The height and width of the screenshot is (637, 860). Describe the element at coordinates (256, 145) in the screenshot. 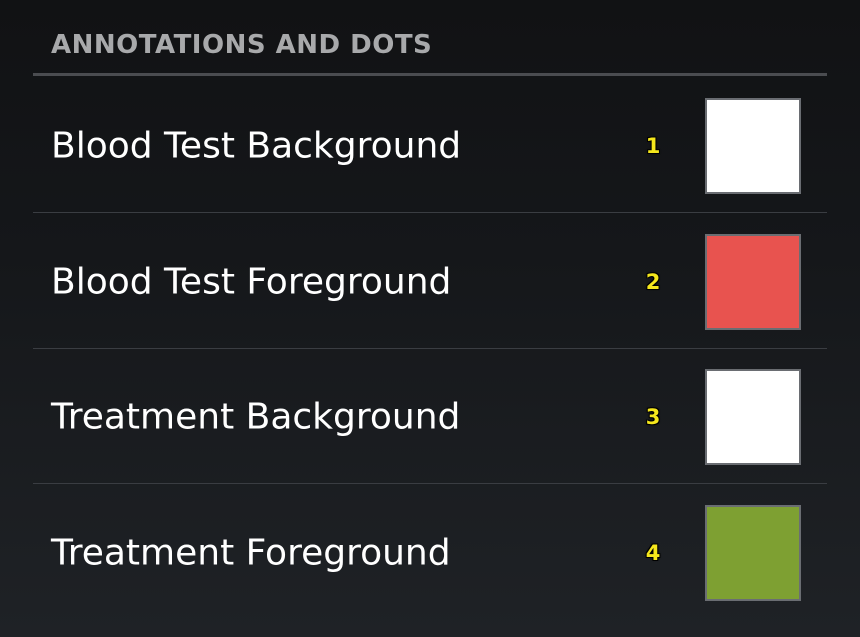

I see `row-label: Blood Test Background` at that location.